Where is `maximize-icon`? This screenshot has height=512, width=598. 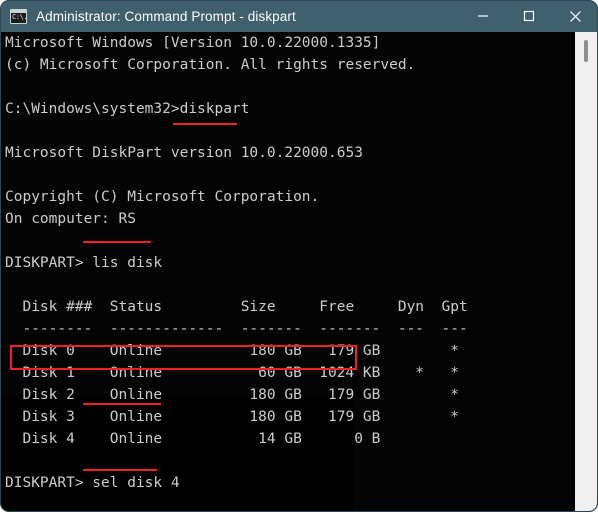
maximize-icon is located at coordinates (529, 16).